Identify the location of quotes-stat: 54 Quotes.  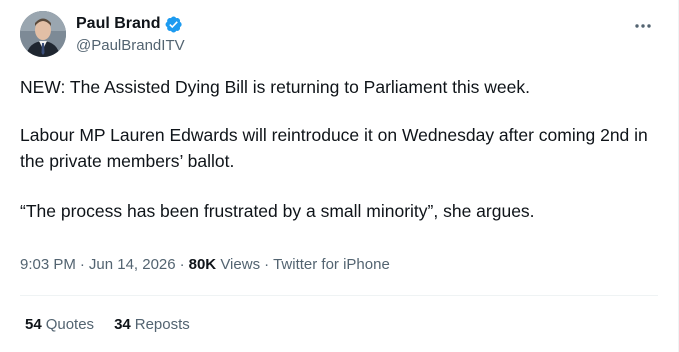
(59, 324).